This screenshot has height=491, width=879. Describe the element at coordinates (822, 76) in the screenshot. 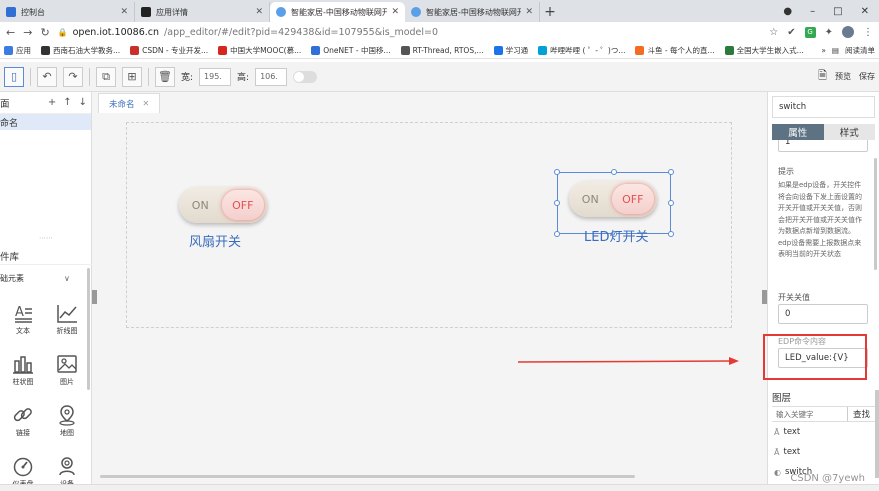

I see `document-icon: 🗎` at that location.